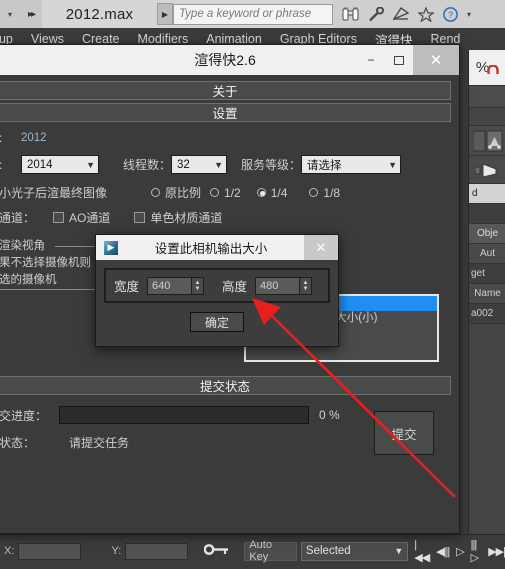  What do you see at coordinates (186, 218) in the screenshot?
I see `channel-label-mono: 单色材质通道` at bounding box center [186, 218].